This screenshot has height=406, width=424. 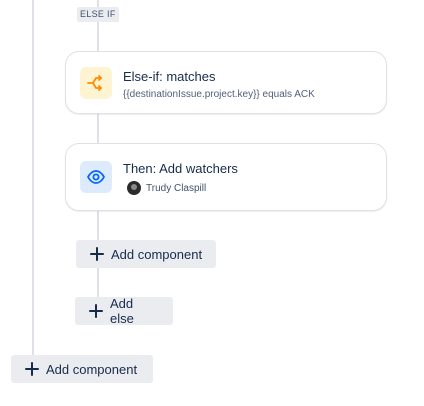 I want to click on eye-icon, so click(x=96, y=177).